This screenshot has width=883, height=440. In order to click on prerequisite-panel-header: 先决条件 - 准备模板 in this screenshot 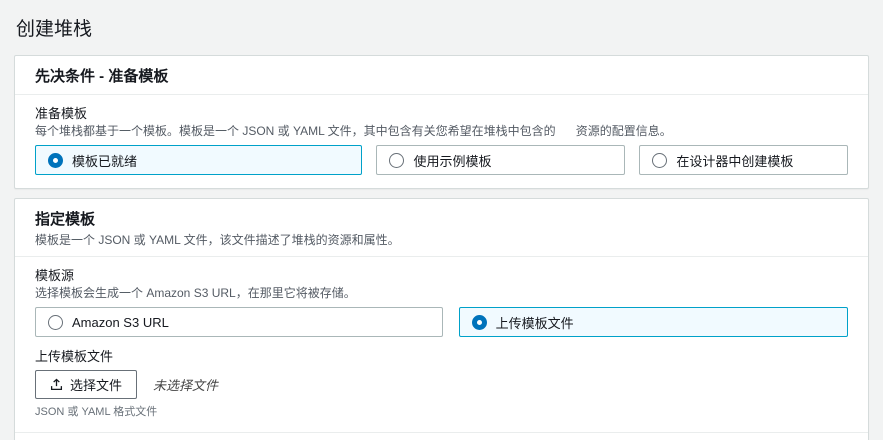, I will do `click(441, 75)`.